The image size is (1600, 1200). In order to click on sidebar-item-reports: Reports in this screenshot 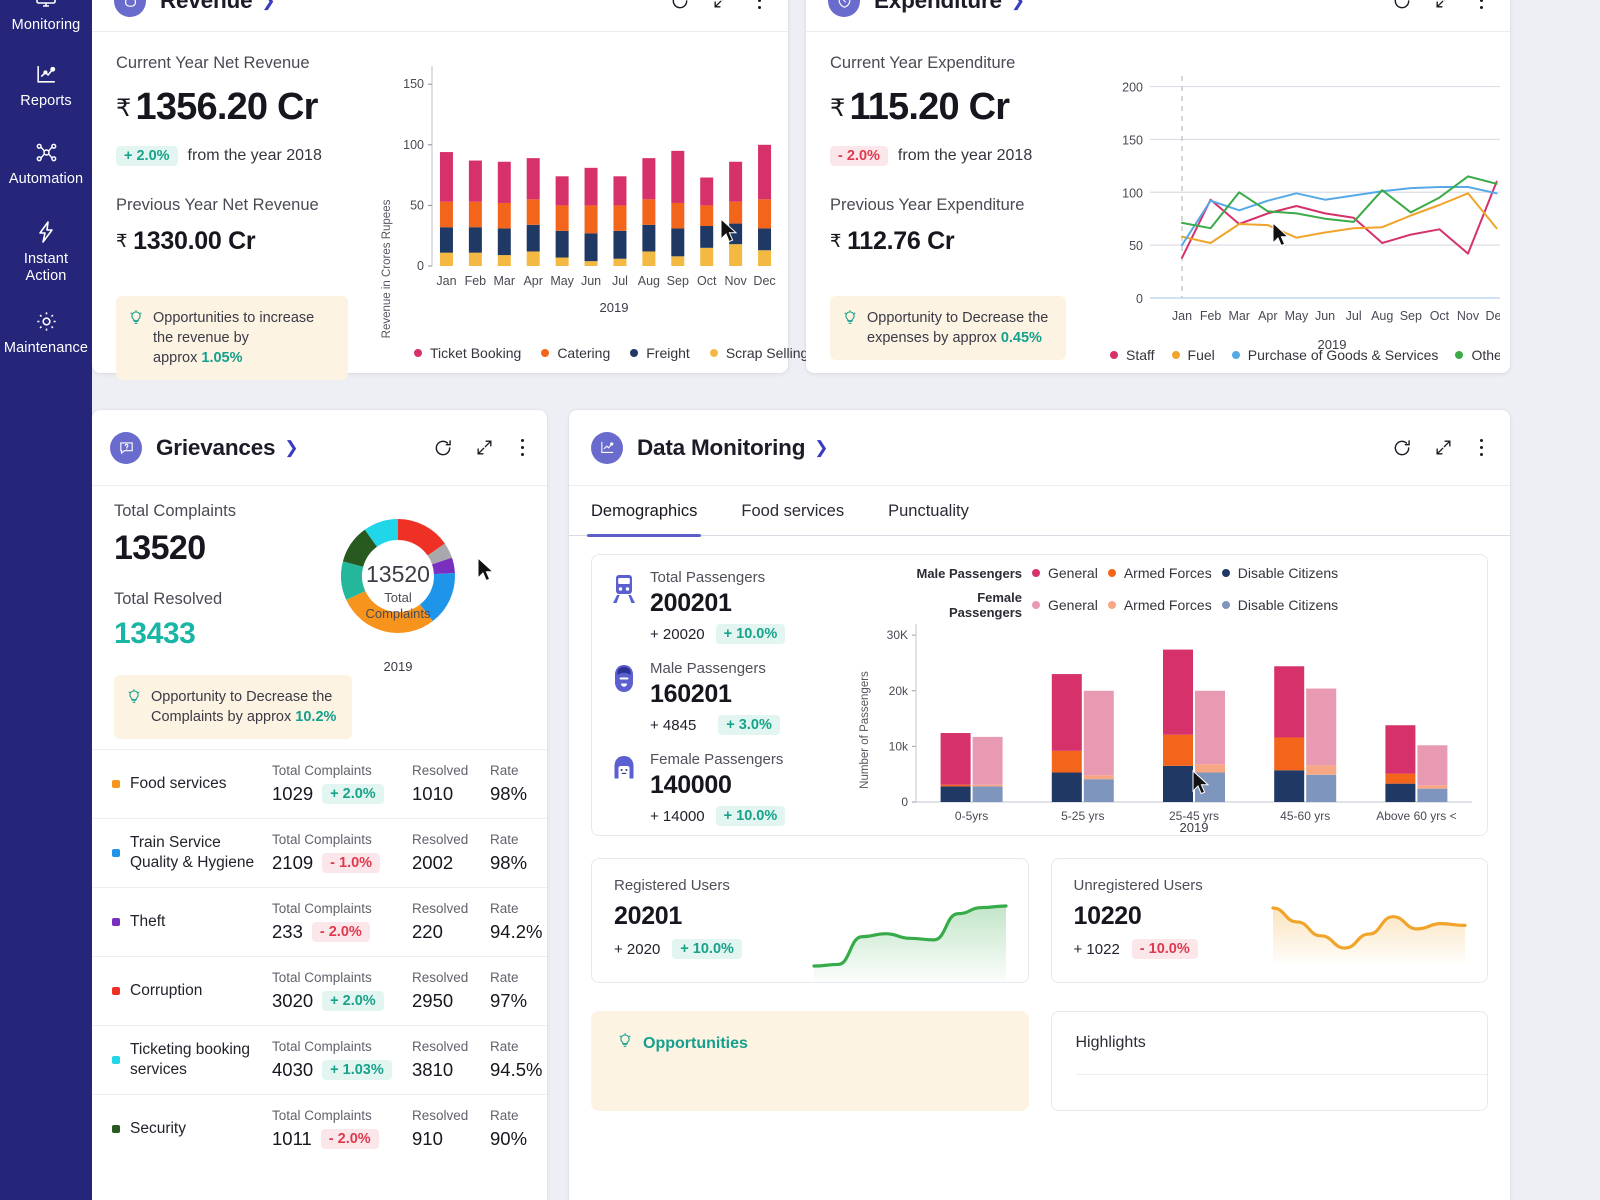, I will do `click(46, 86)`.